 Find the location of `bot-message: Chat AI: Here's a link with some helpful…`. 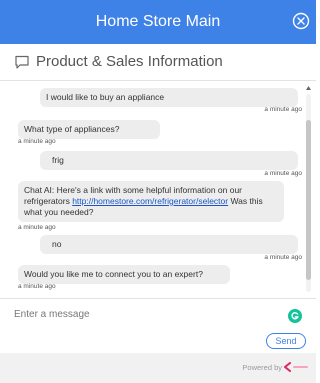

bot-message: Chat AI: Here's a link with some helpful… is located at coordinates (151, 201).